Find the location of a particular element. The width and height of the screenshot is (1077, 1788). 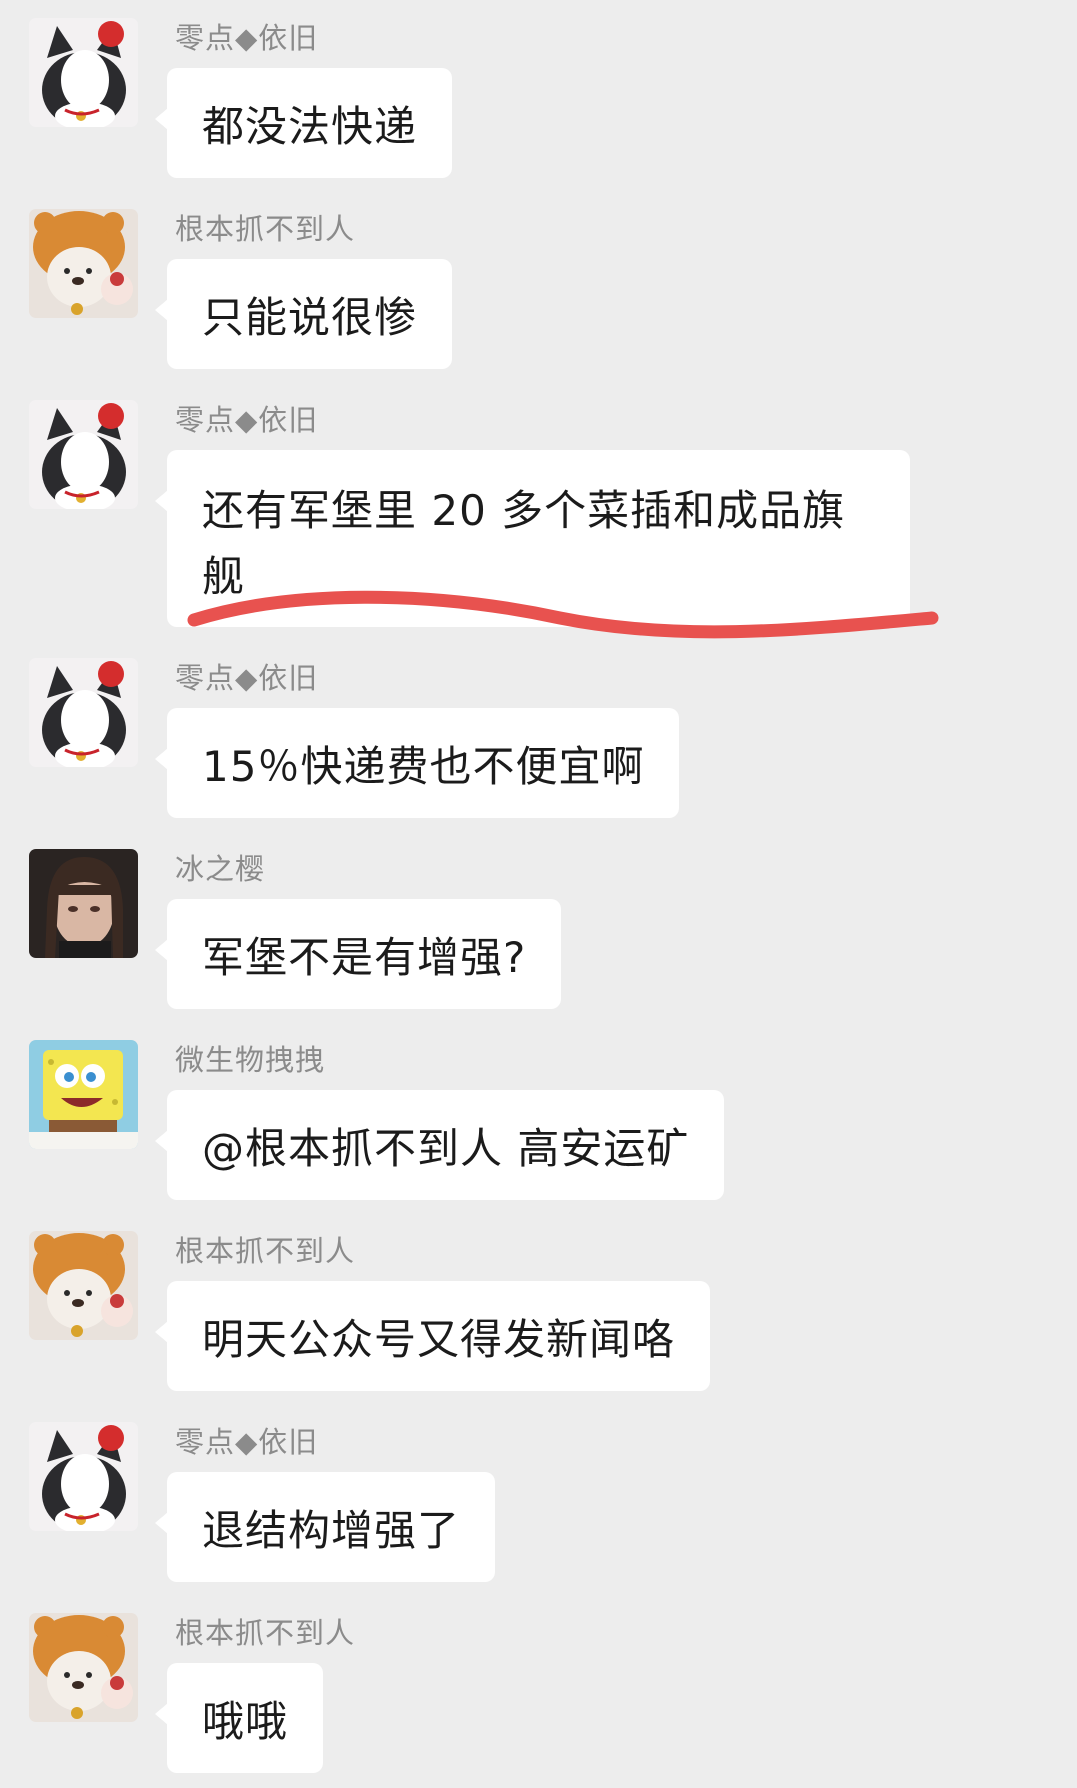

red-underline-annotation is located at coordinates (563, 614).